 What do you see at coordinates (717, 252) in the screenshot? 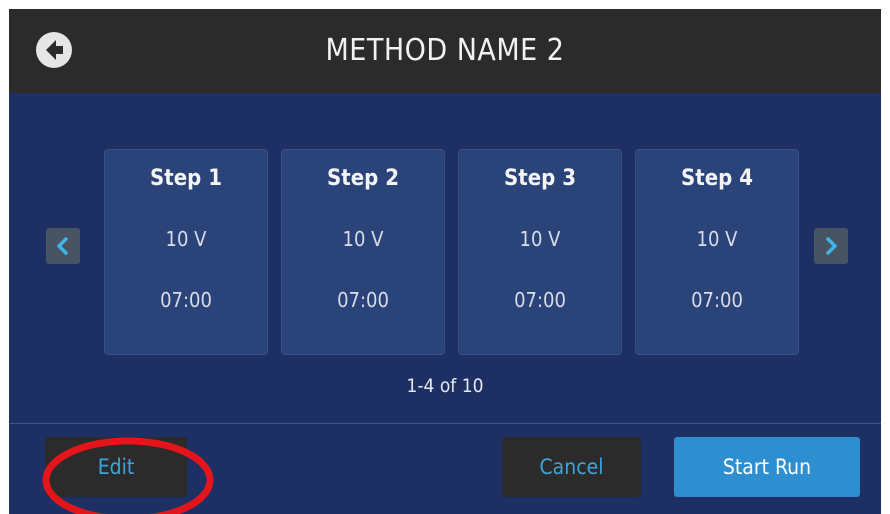
I see `step-card-4: Step 4 10 V 07:00` at bounding box center [717, 252].